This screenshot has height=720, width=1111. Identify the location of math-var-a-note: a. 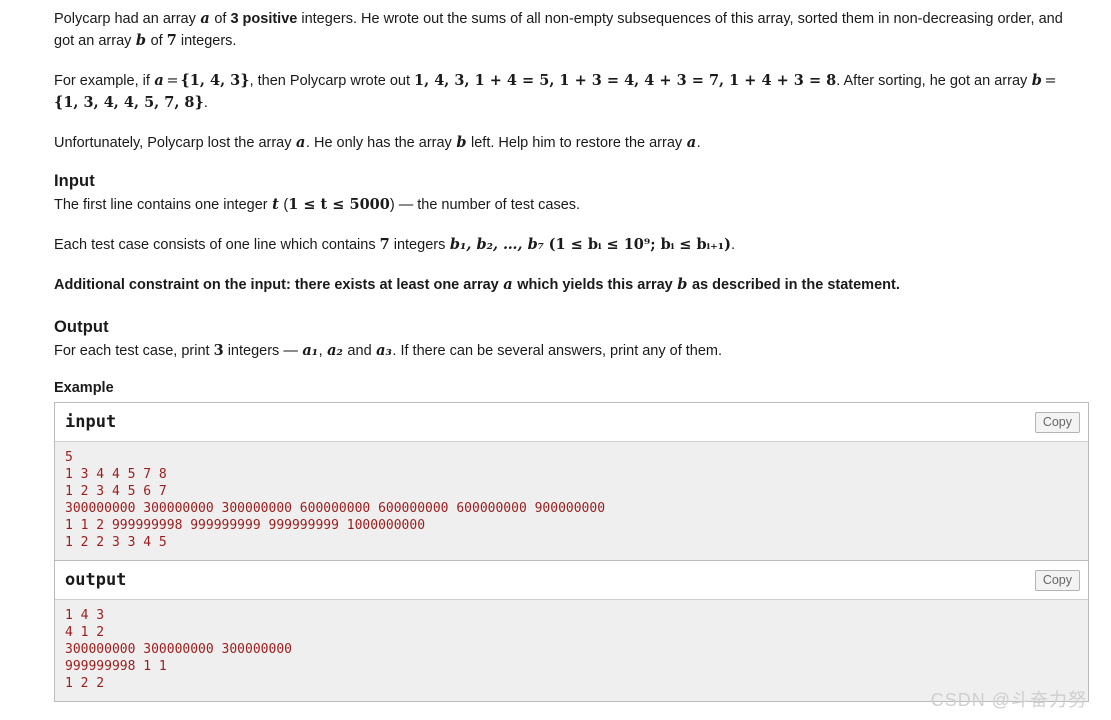
(508, 285).